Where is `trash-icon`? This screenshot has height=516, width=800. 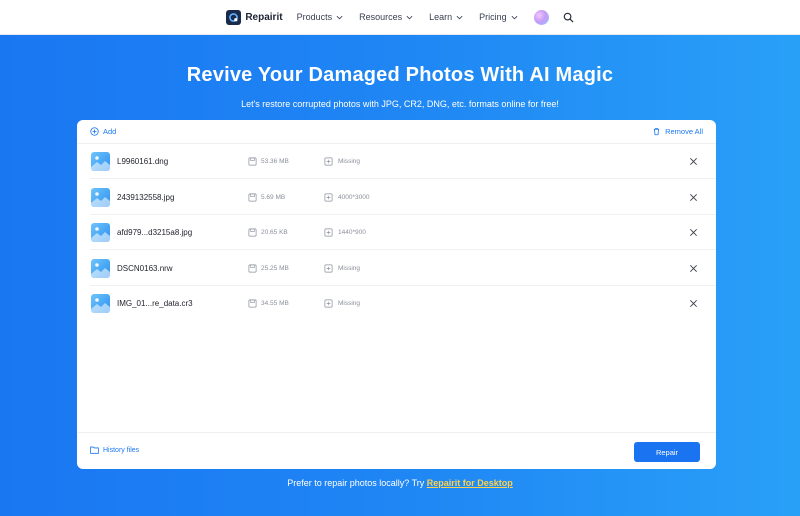 trash-icon is located at coordinates (656, 131).